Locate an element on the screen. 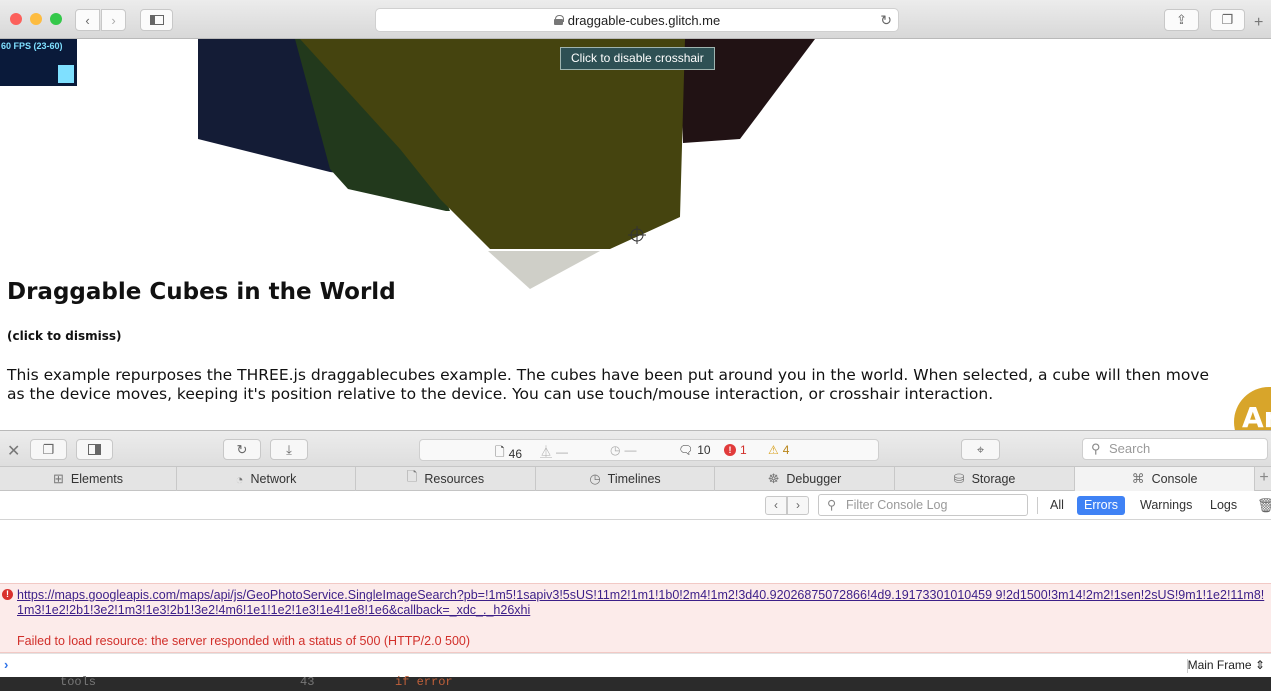  sidebar-button is located at coordinates (156, 20).